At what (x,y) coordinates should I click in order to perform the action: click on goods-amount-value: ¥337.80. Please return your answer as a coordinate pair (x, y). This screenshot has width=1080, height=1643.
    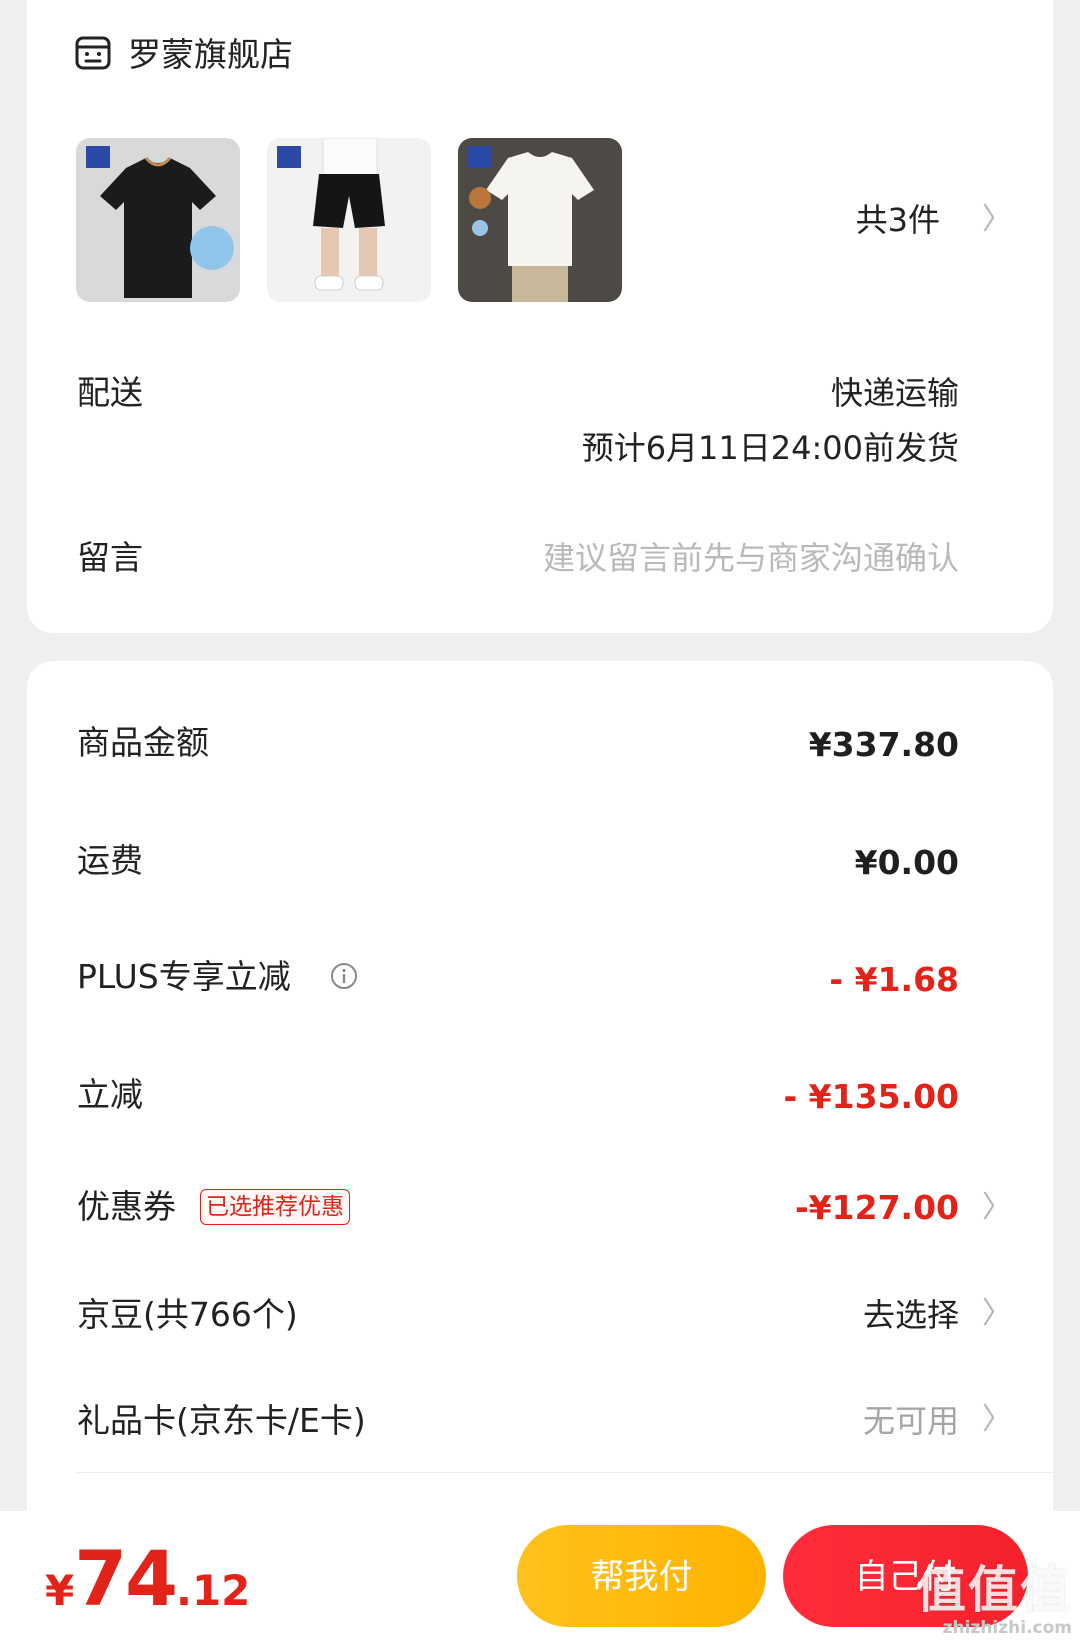
    Looking at the image, I should click on (883, 744).